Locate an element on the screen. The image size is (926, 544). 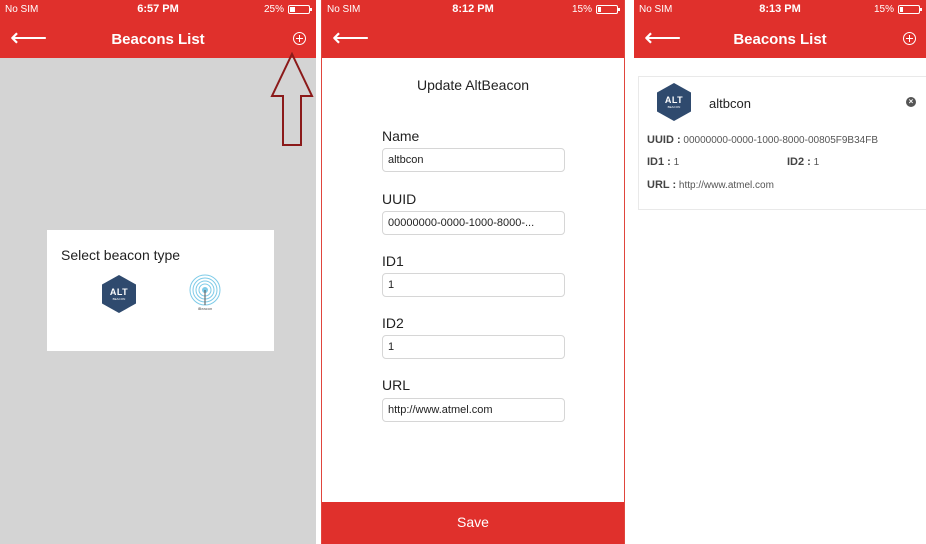
back-arrow-icon: ⟵ is located at coordinates (350, 37).